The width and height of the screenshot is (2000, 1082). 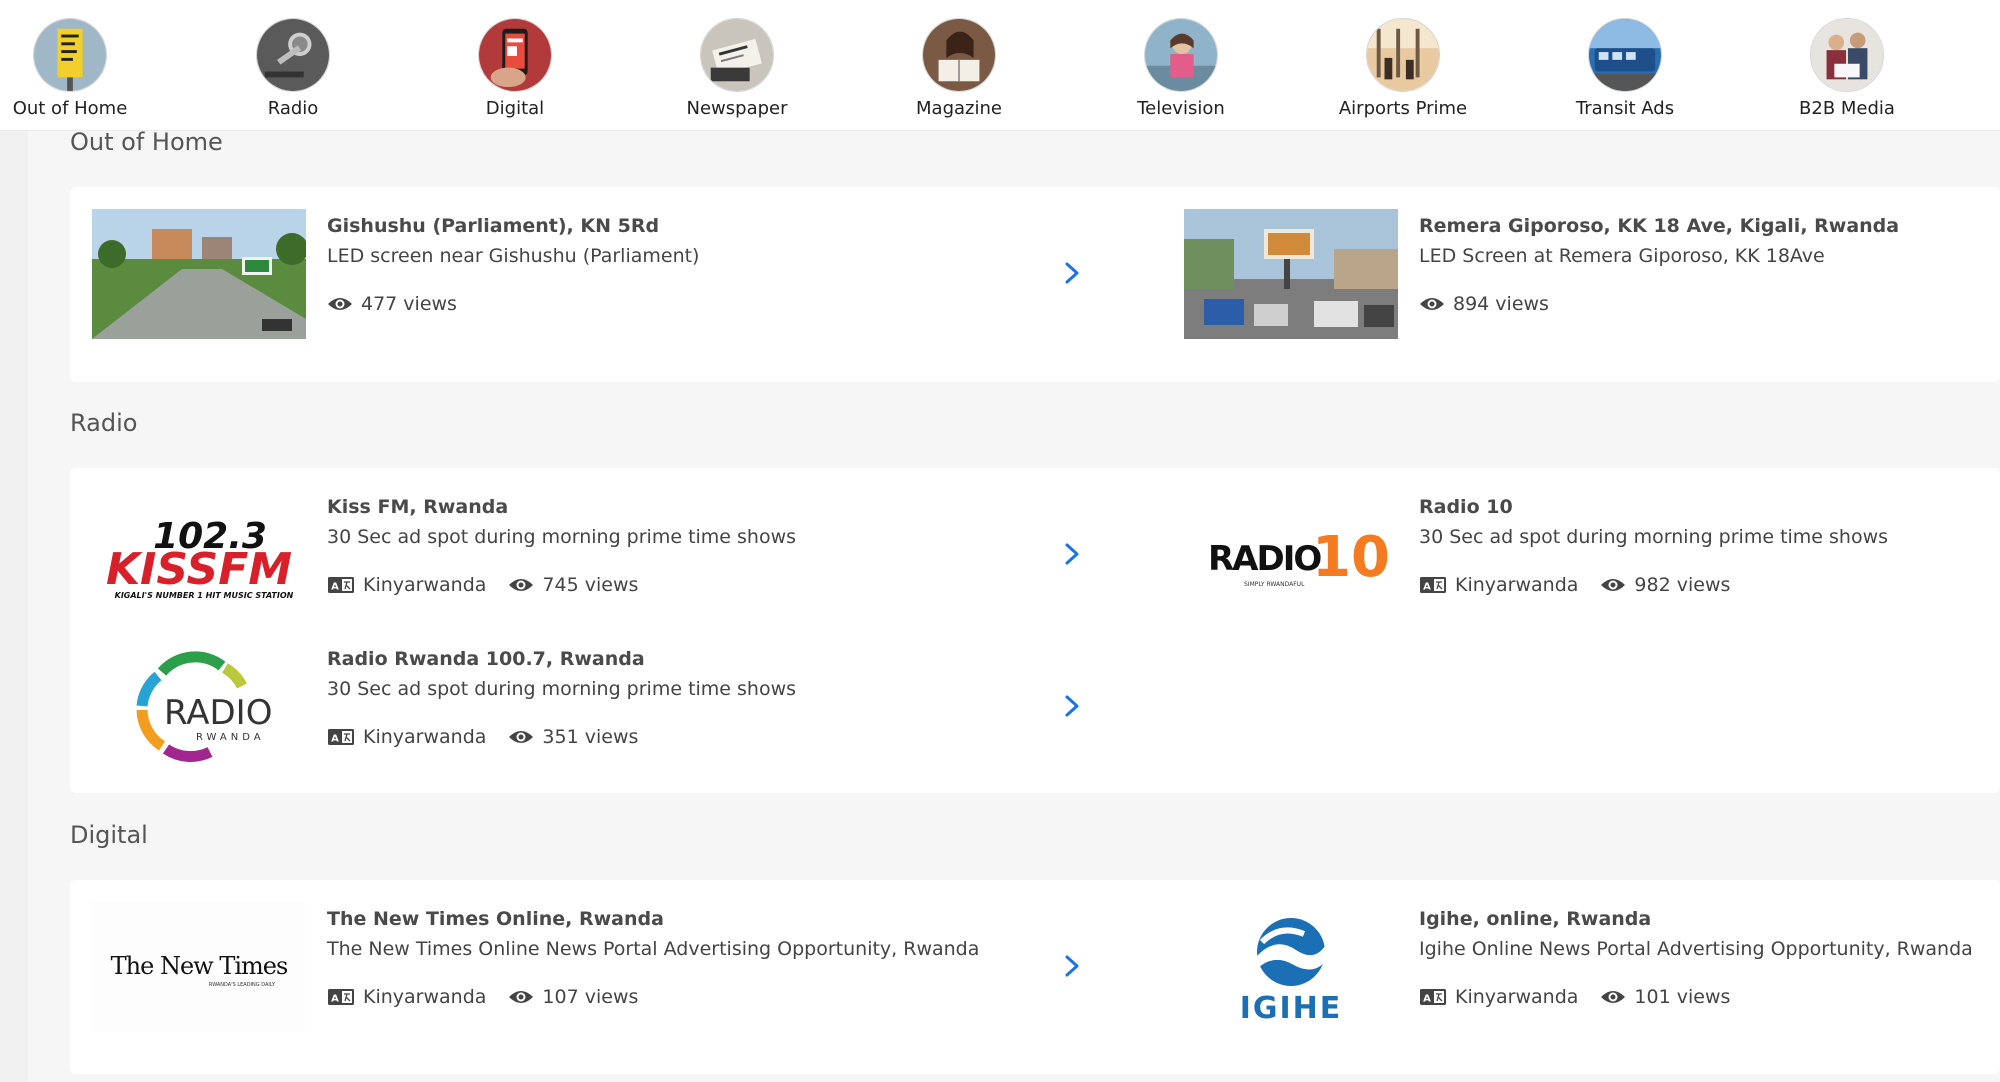 What do you see at coordinates (1403, 55) in the screenshot?
I see `airport-photo-icon` at bounding box center [1403, 55].